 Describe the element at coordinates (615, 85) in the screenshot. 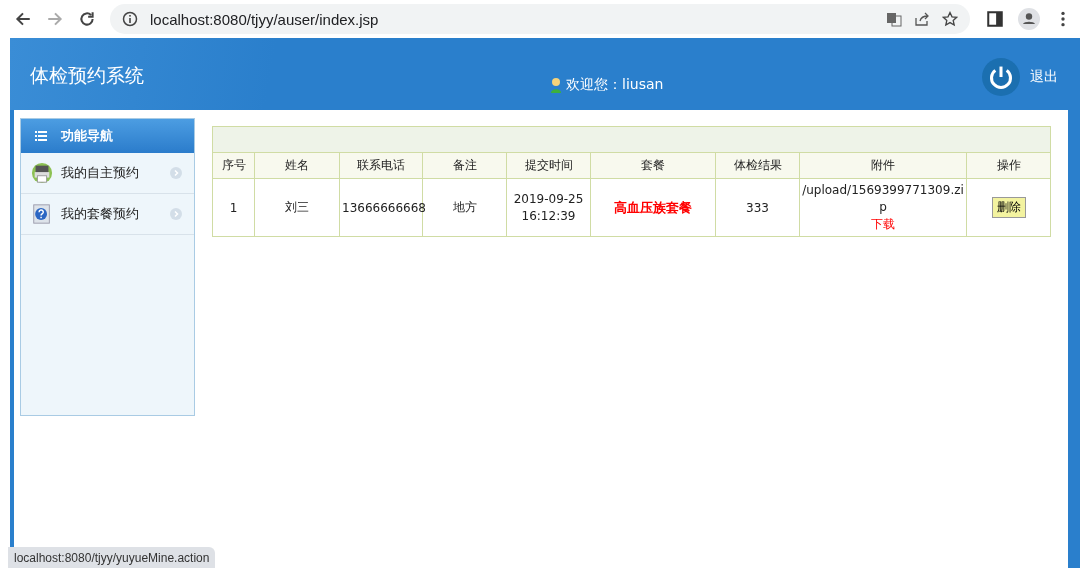

I see `welcome-text: 欢迎您：liusan` at that location.